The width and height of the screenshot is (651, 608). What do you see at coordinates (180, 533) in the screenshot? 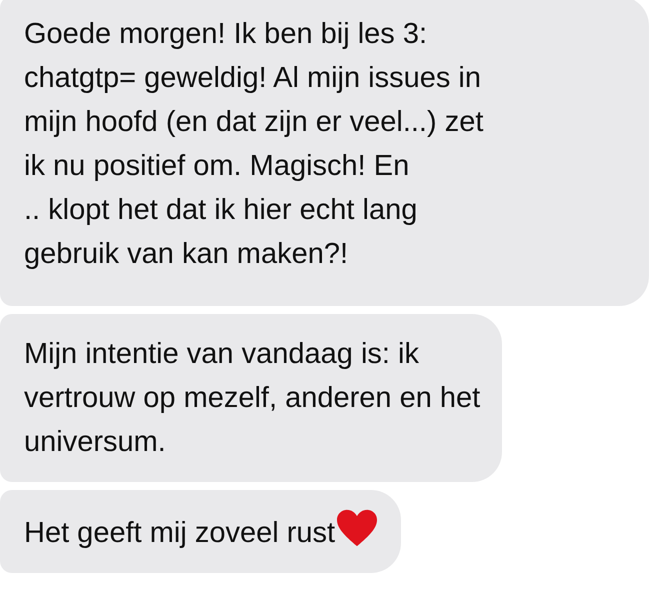
I see `message-text: Het geeft mij zoveel rust` at bounding box center [180, 533].